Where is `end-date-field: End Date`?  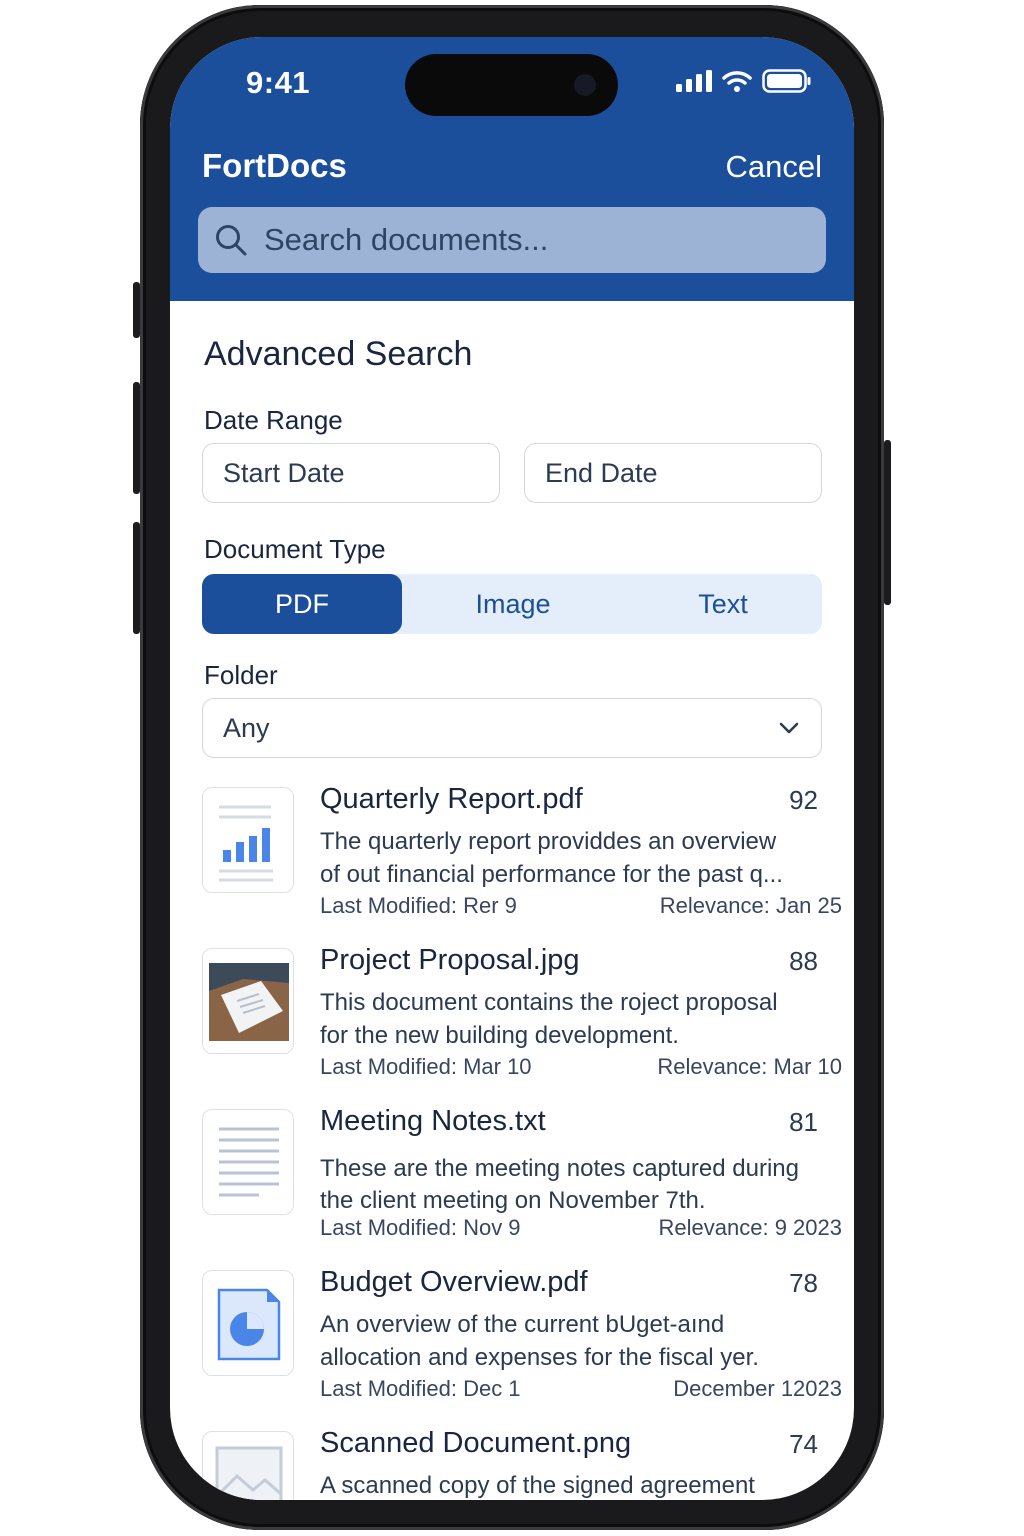 end-date-field: End Date is located at coordinates (673, 473).